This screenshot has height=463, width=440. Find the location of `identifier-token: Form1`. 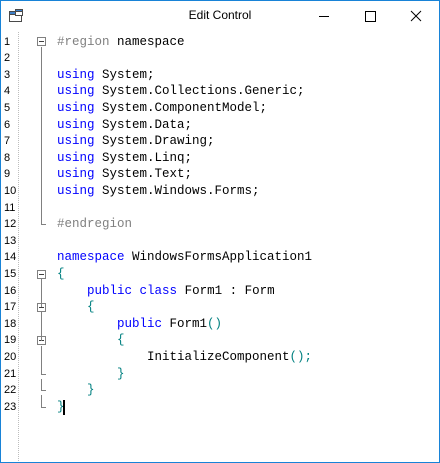

identifier-token: Form1 is located at coordinates (185, 323).